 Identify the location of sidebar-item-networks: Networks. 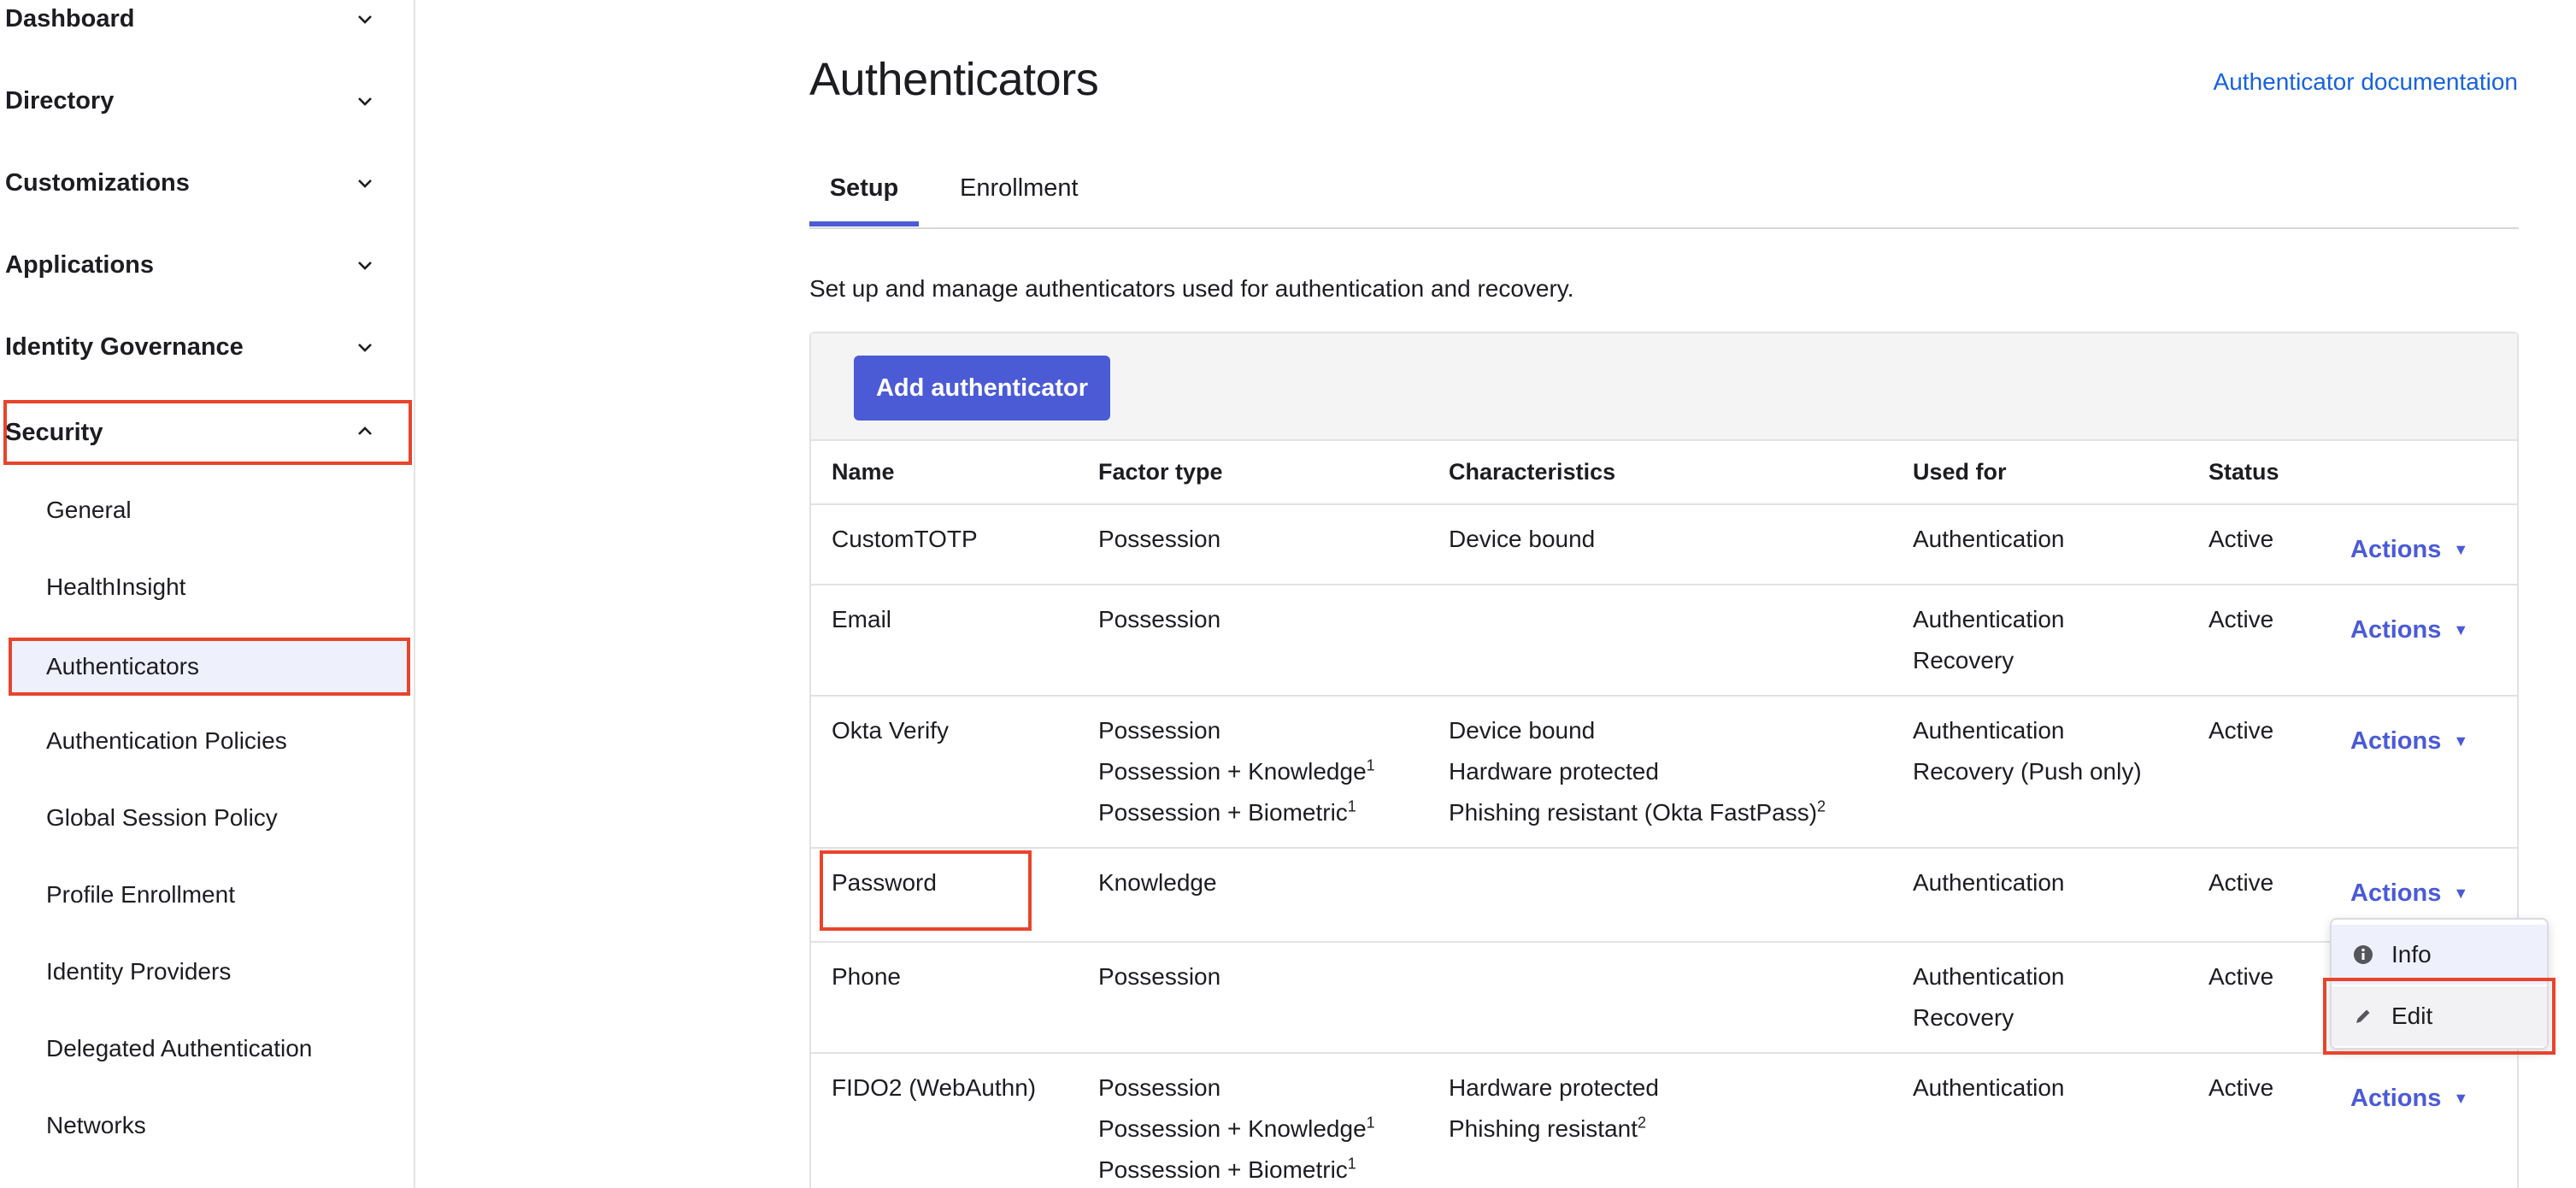
(207, 1126).